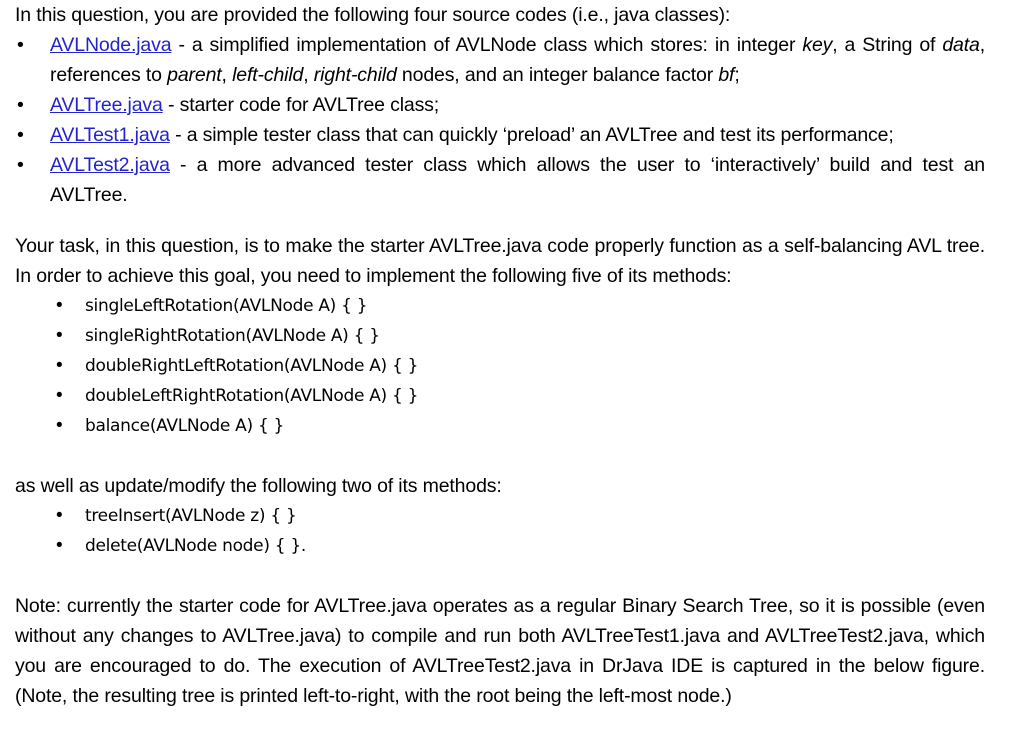 The height and width of the screenshot is (741, 1024). What do you see at coordinates (232, 336) in the screenshot?
I see `method-signature: singleRightRotation(AVLNode A) { }` at bounding box center [232, 336].